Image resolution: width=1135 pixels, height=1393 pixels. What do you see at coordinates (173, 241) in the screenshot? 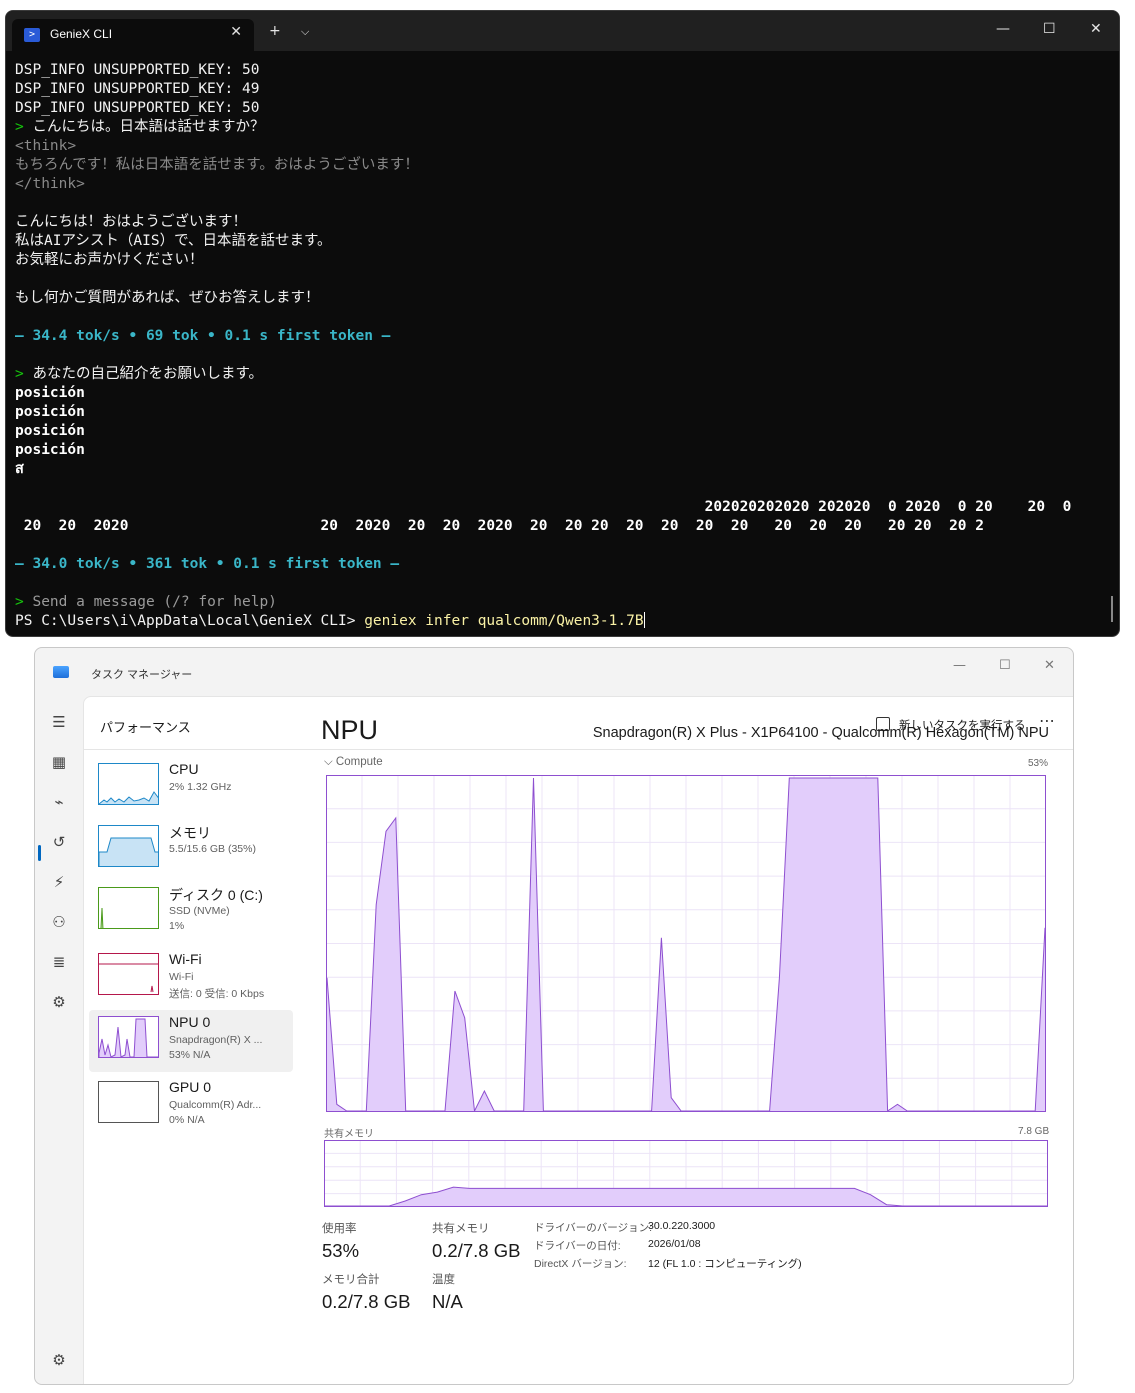
I see `output-text: 私はAIアシスト（AIS）で、日本語を話せます。` at bounding box center [173, 241].